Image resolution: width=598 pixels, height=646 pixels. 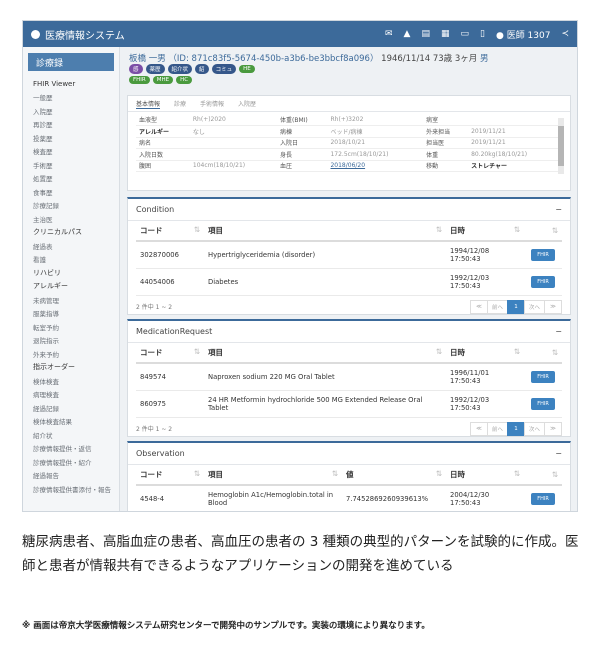 I want to click on summary-scrollbar, so click(x=561, y=146).